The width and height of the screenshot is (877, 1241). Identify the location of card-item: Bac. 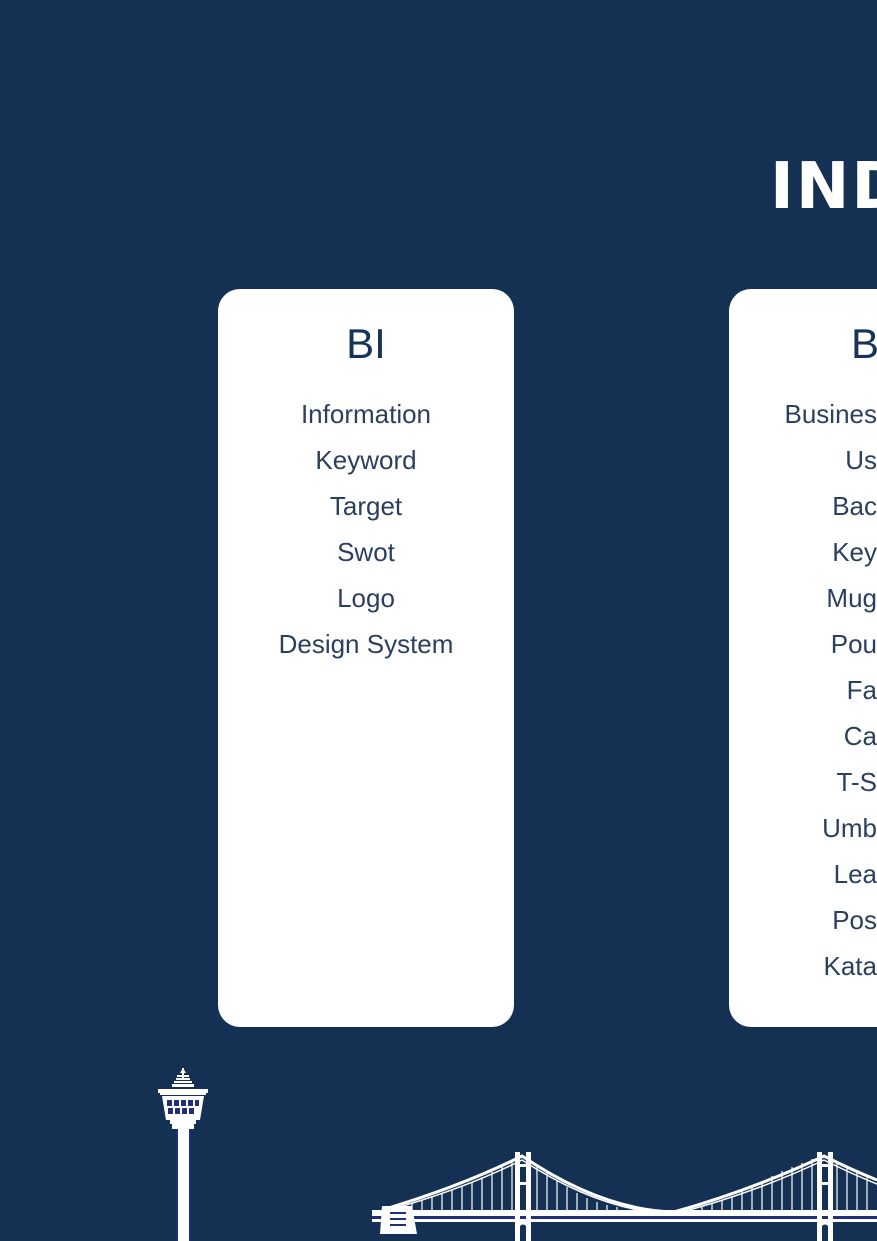
(854, 506).